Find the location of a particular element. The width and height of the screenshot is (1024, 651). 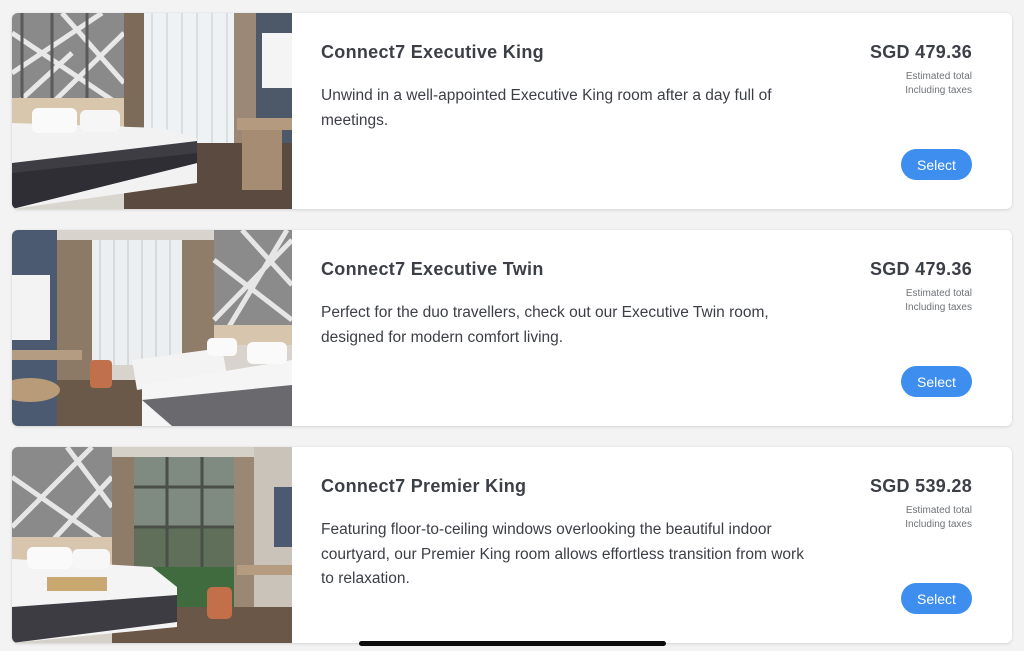

home-indicator is located at coordinates (512, 643).